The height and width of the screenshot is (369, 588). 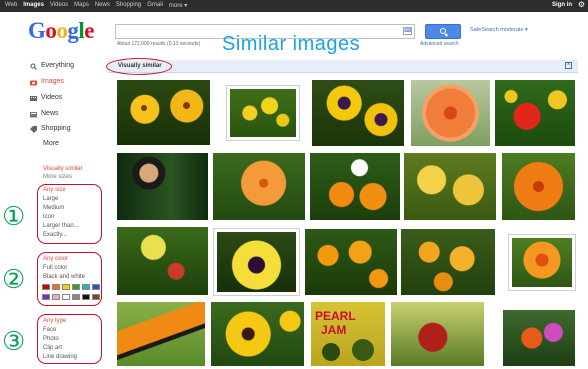 What do you see at coordinates (73, 30) in the screenshot?
I see `logo-letter: g` at bounding box center [73, 30].